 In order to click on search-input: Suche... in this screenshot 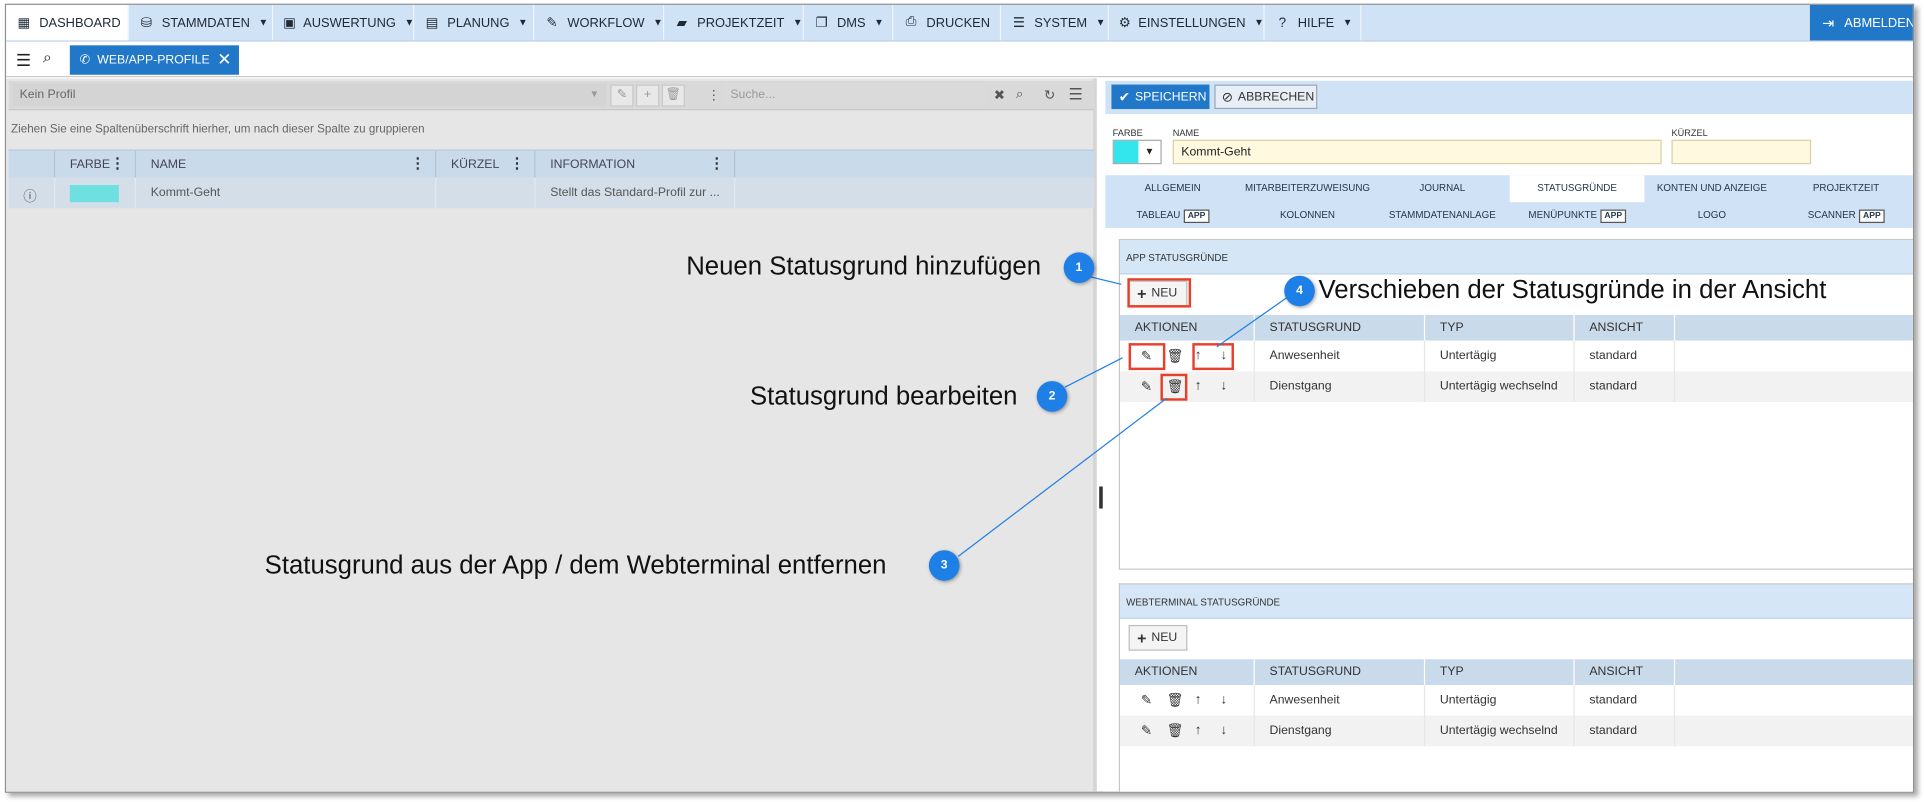, I will do `click(854, 95)`.